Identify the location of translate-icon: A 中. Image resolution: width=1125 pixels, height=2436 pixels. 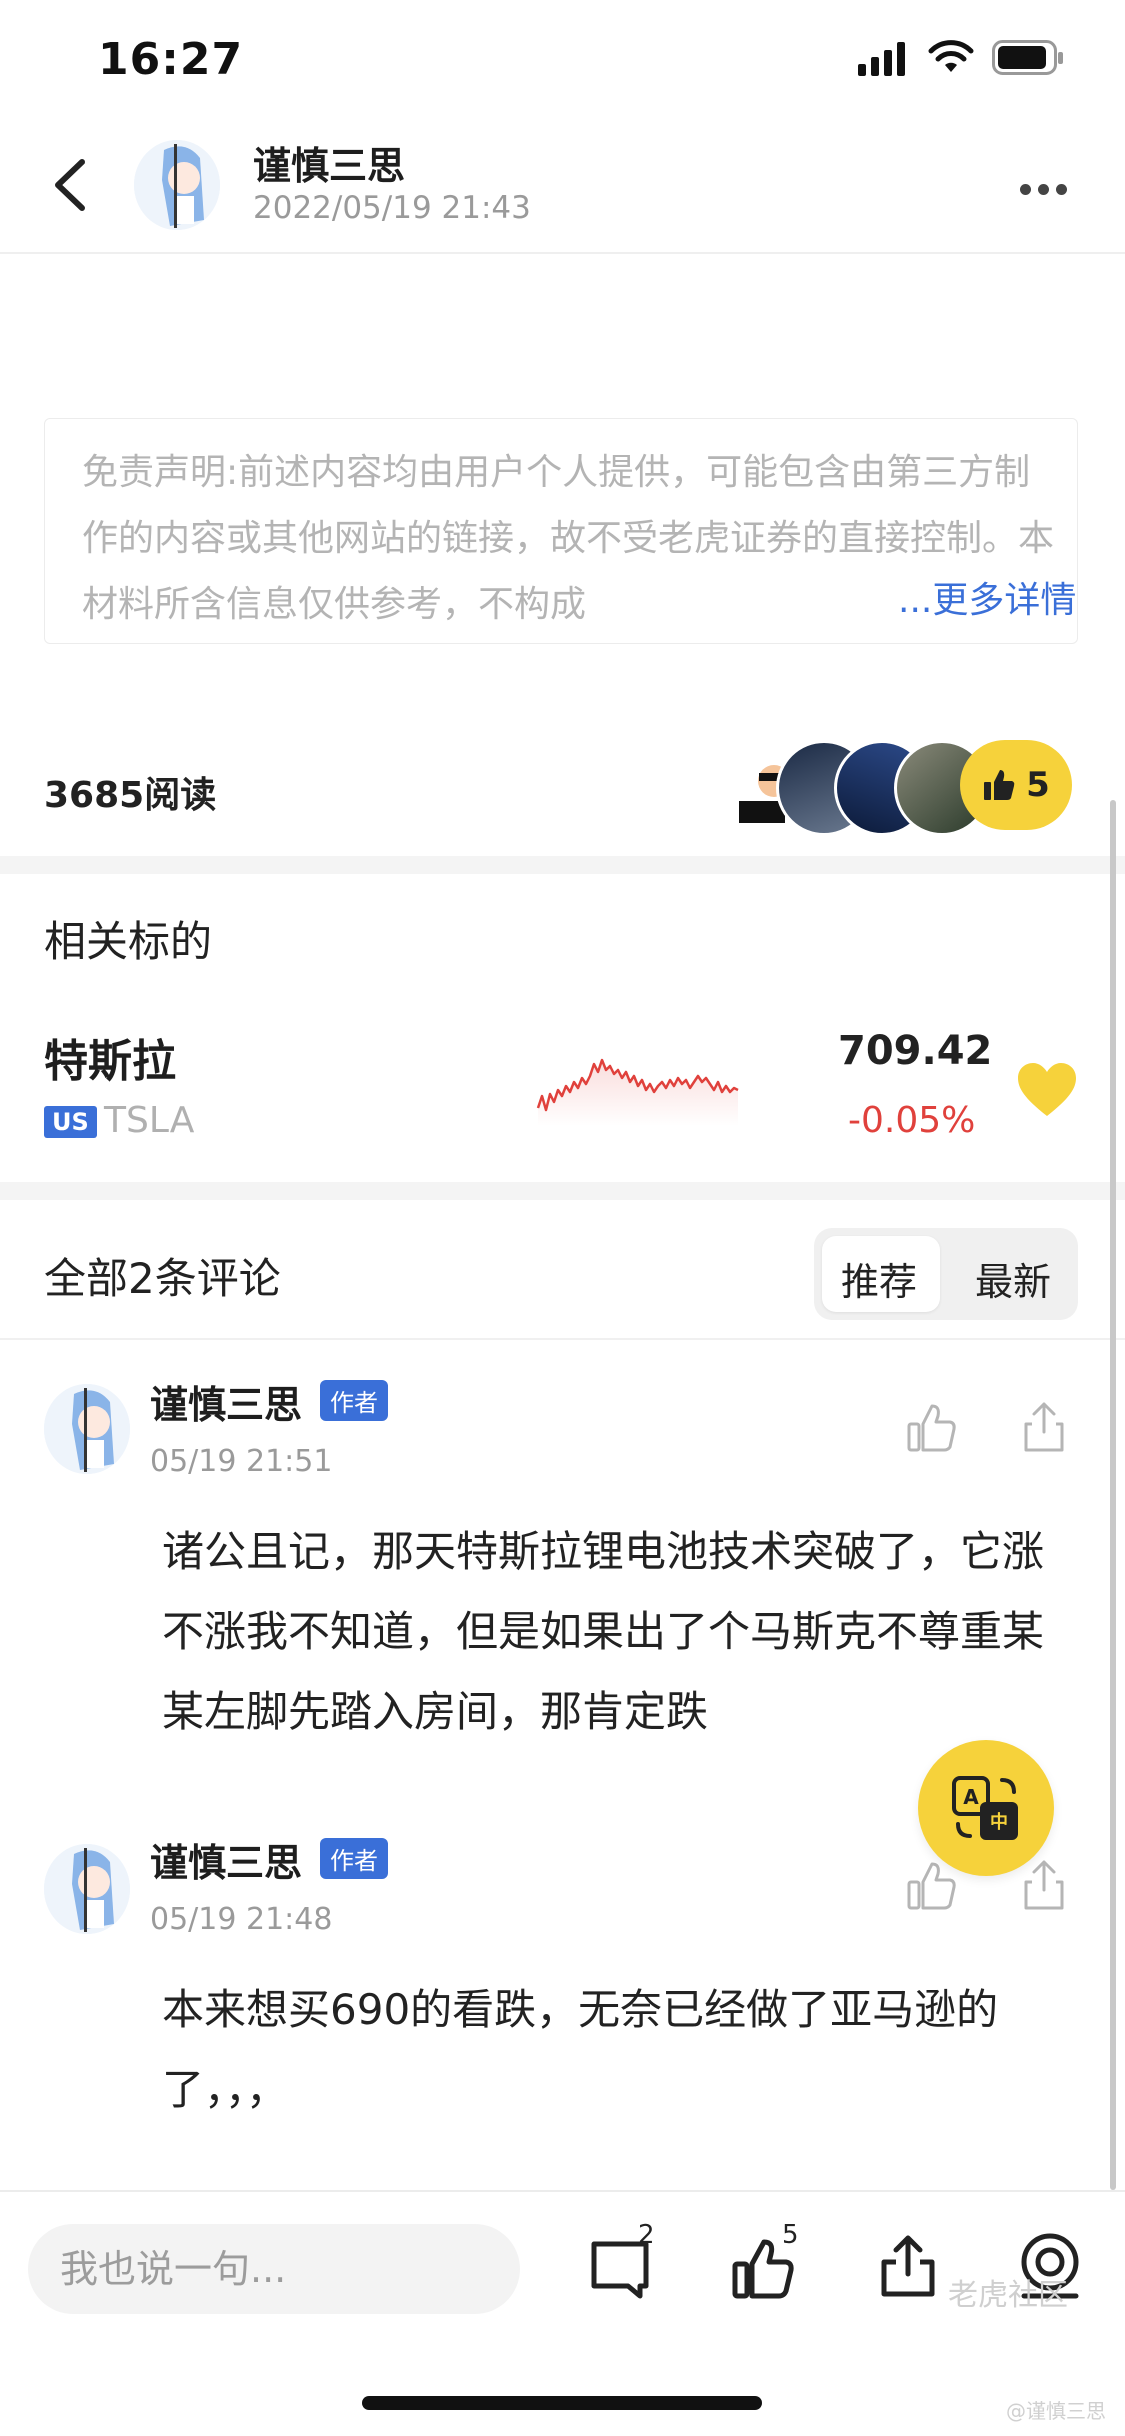
(985, 1808).